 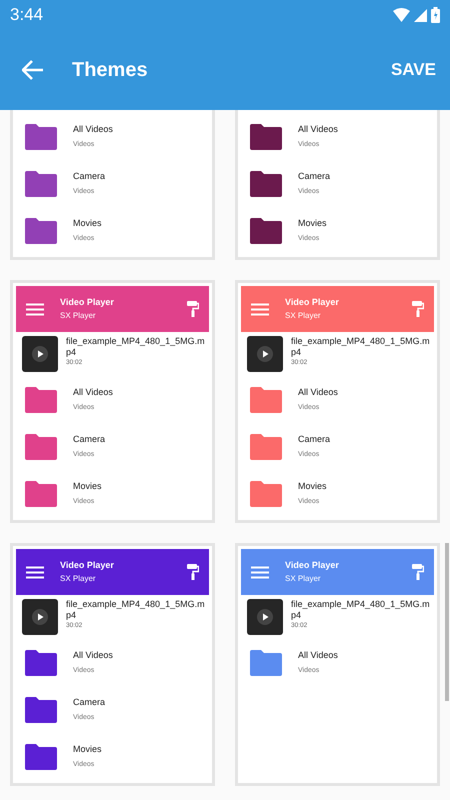 I want to click on back-icon, so click(x=33, y=70).